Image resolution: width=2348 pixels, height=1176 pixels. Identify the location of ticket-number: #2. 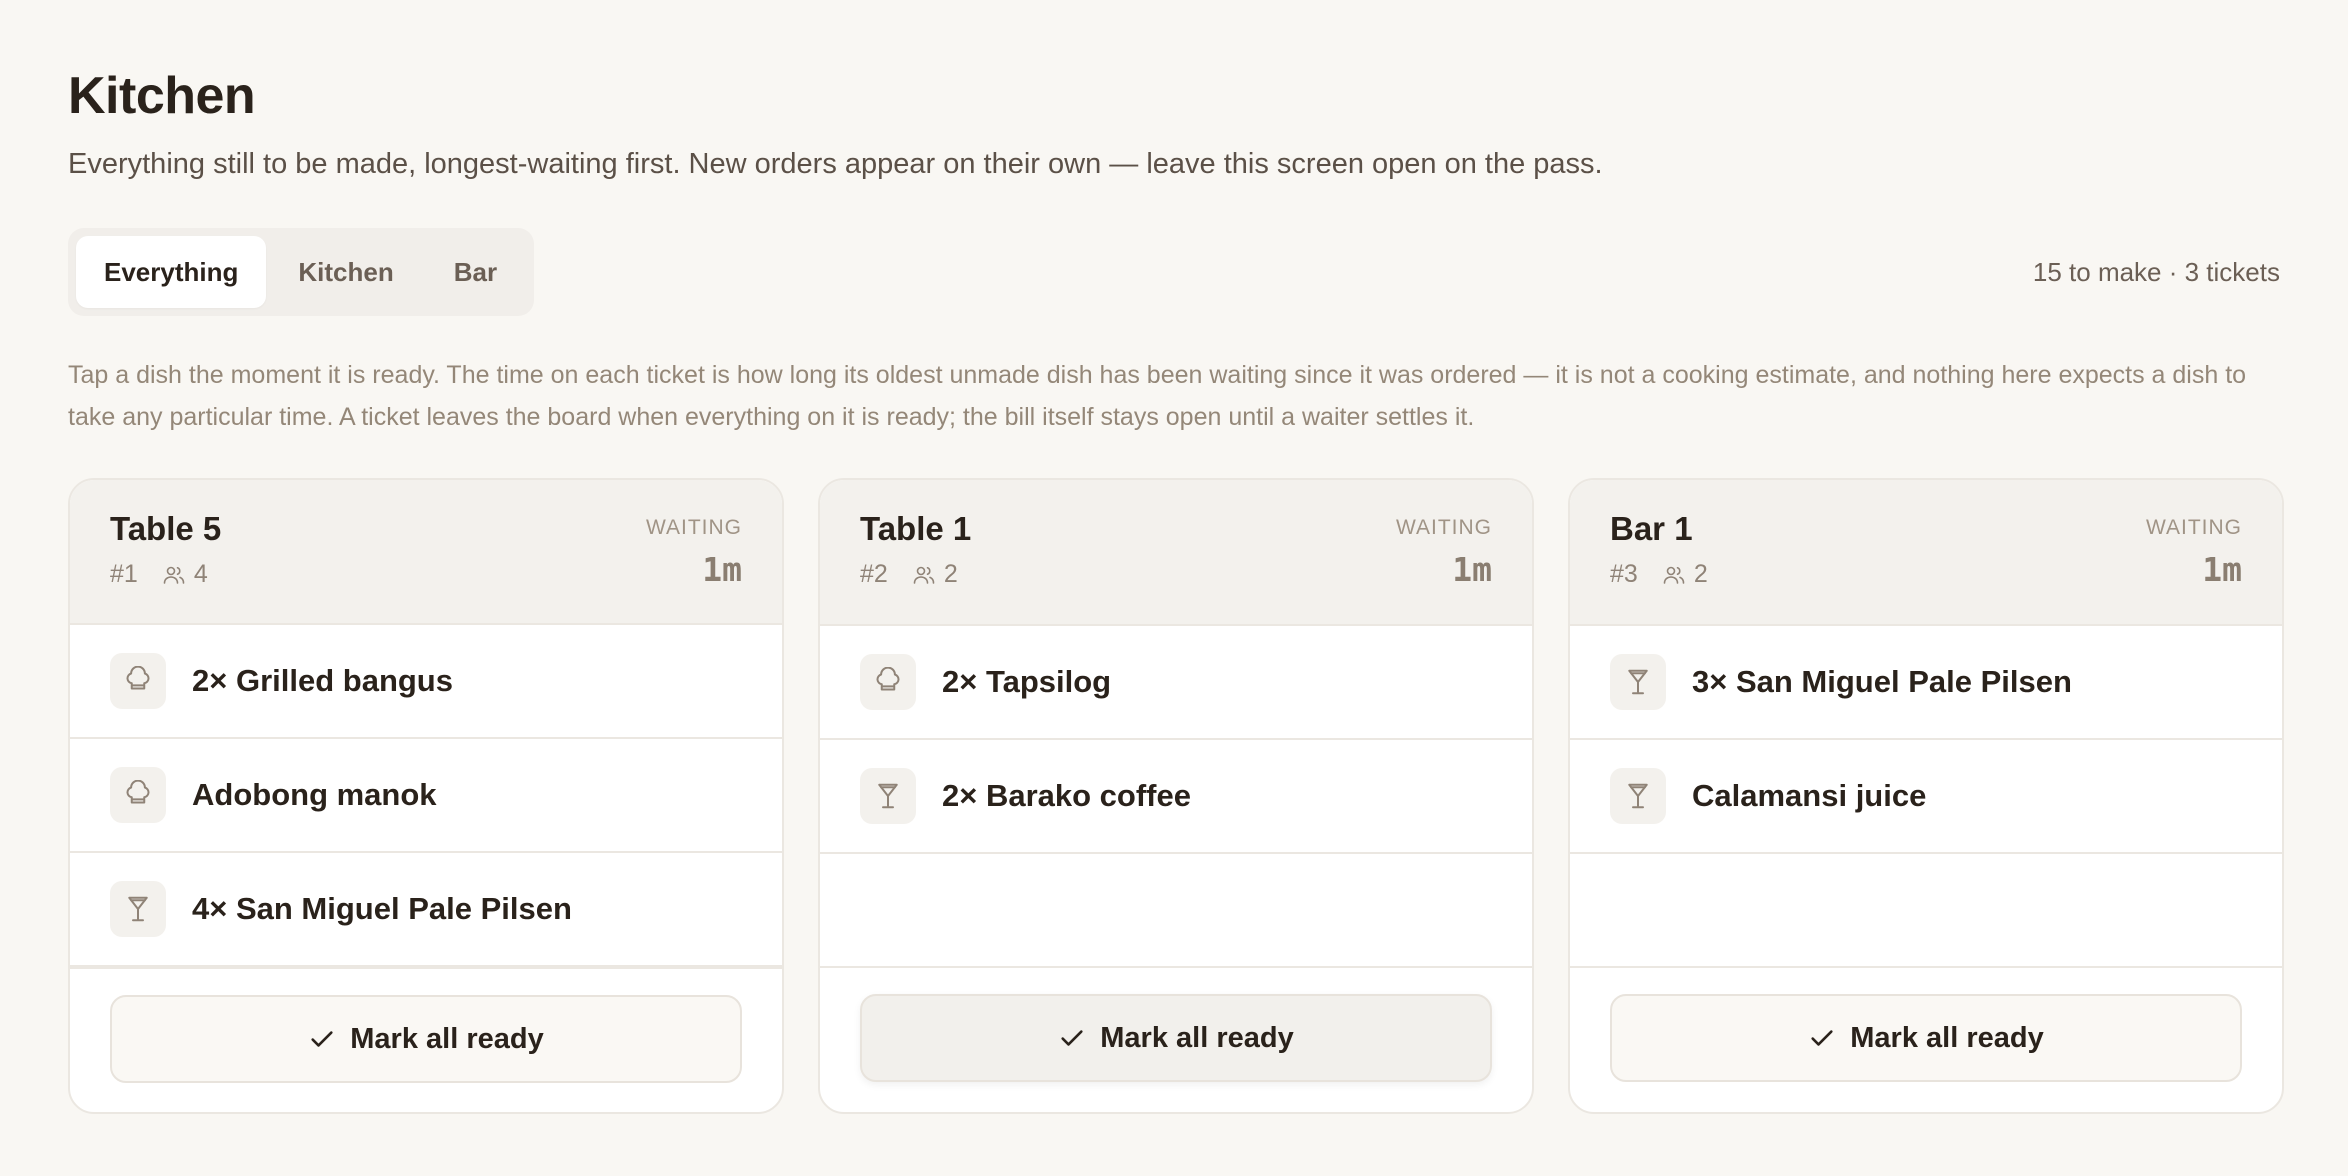
(874, 574).